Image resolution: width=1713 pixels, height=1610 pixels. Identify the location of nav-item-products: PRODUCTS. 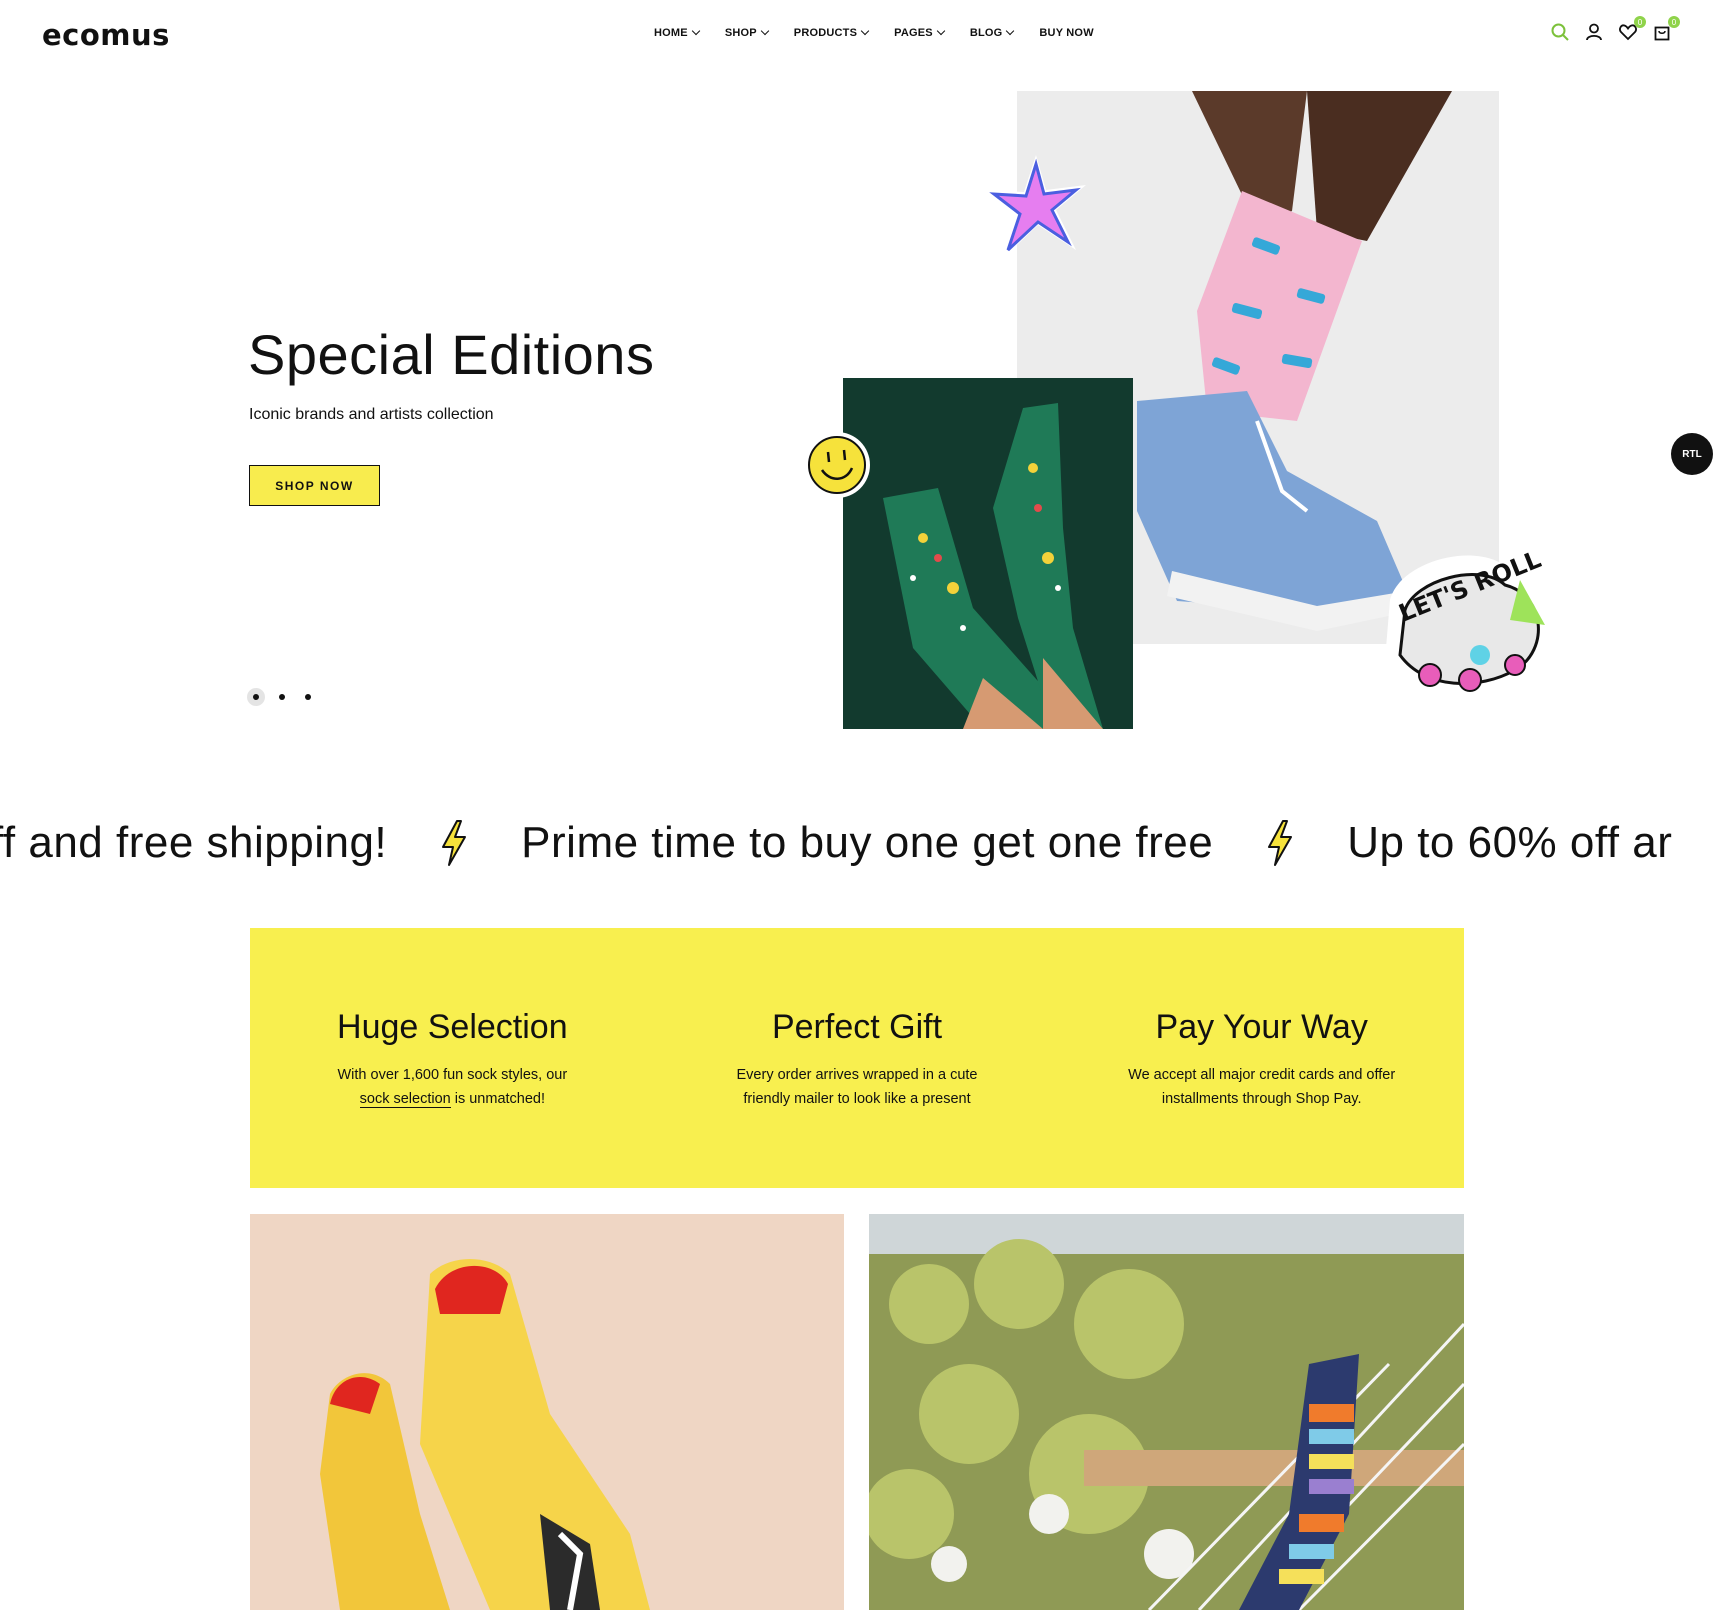
(831, 32).